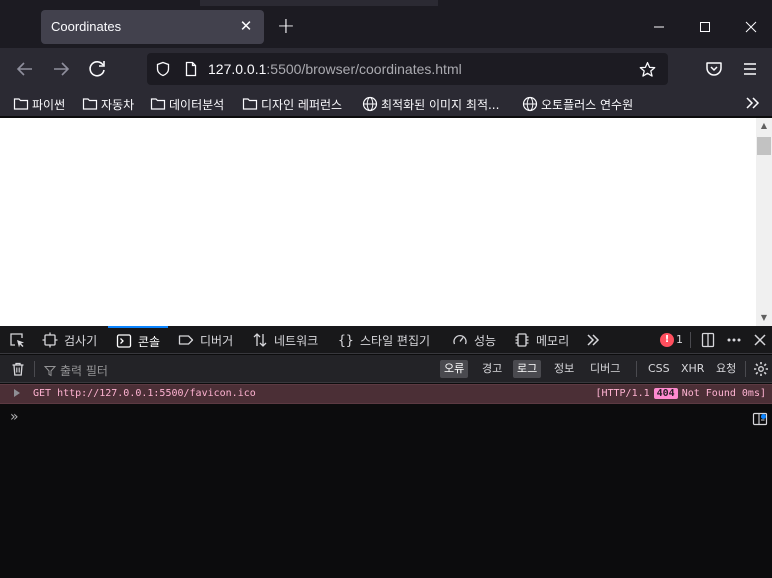  I want to click on tab-label: 스타일 편집기, so click(395, 340).